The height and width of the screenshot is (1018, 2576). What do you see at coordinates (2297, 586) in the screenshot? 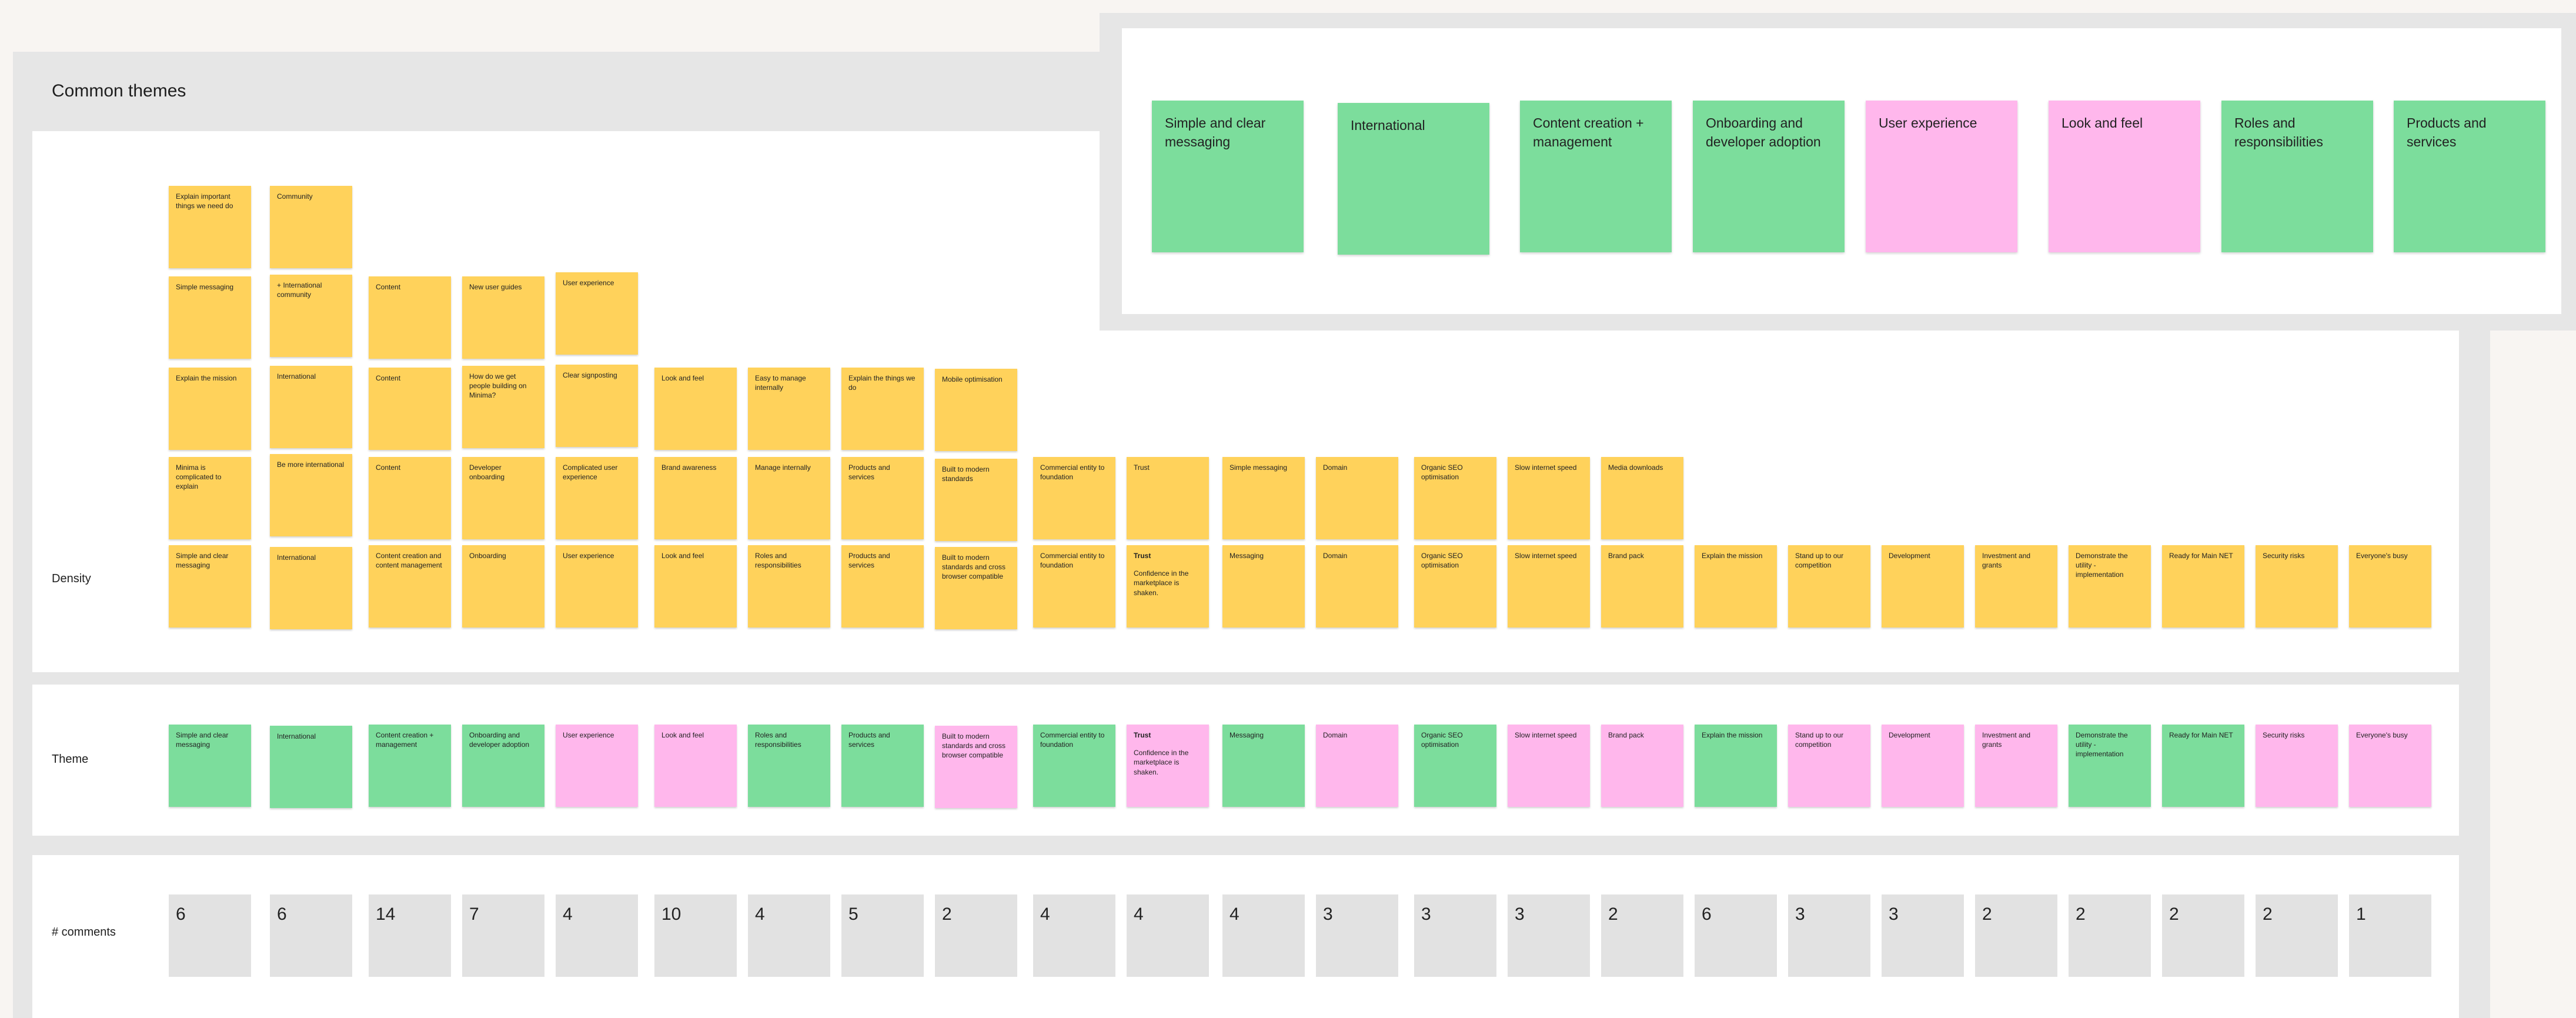
I see `sticky-note: Security risks` at bounding box center [2297, 586].